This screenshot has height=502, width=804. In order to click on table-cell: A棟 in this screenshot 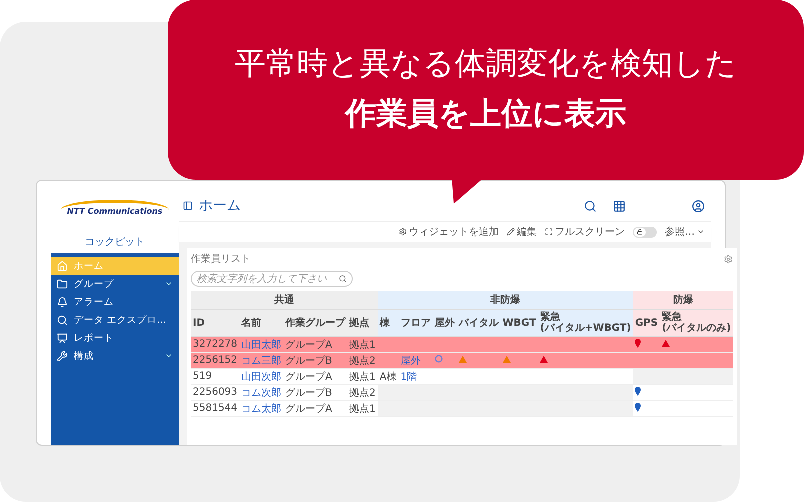, I will do `click(388, 376)`.